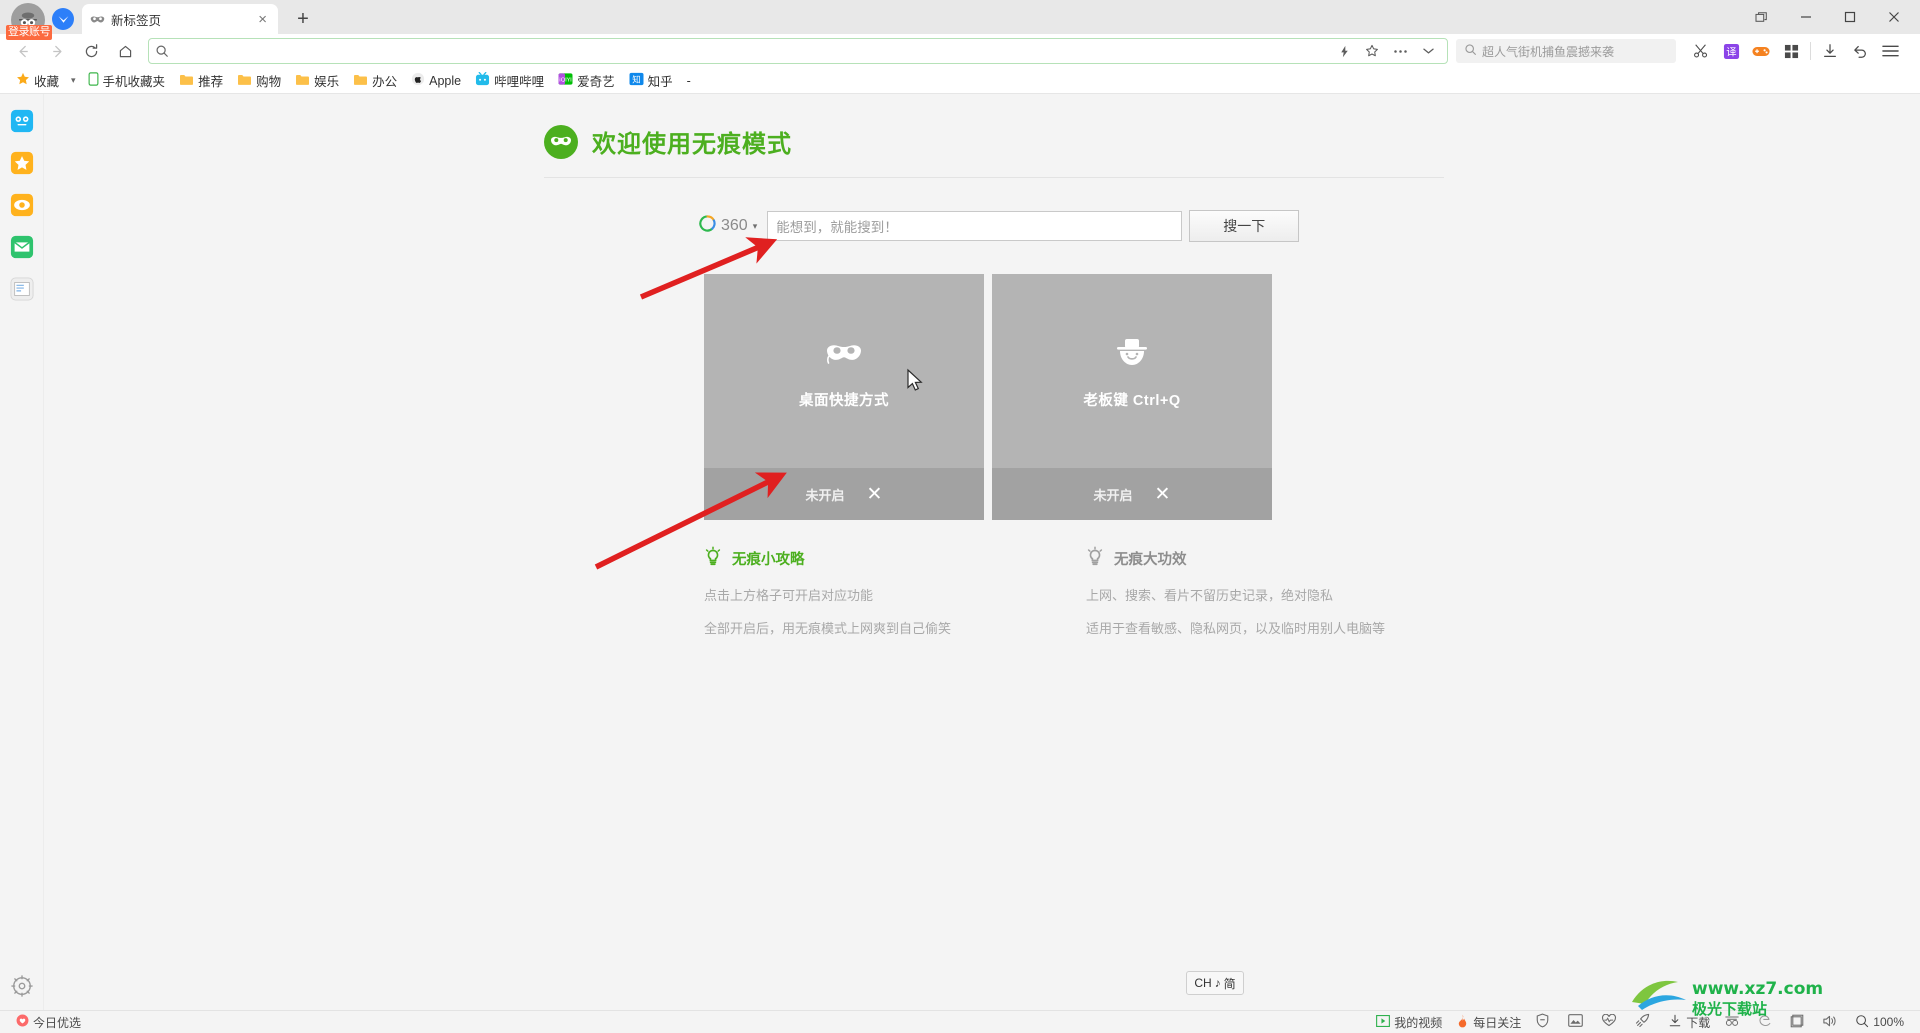 The image size is (1920, 1033). Describe the element at coordinates (73, 80) in the screenshot. I see `bookmarks-caret-icon: ▾` at that location.